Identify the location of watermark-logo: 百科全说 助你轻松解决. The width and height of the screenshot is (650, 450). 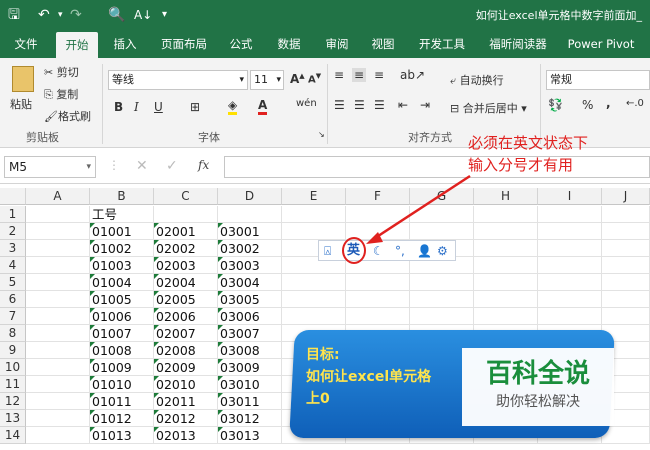
(538, 387).